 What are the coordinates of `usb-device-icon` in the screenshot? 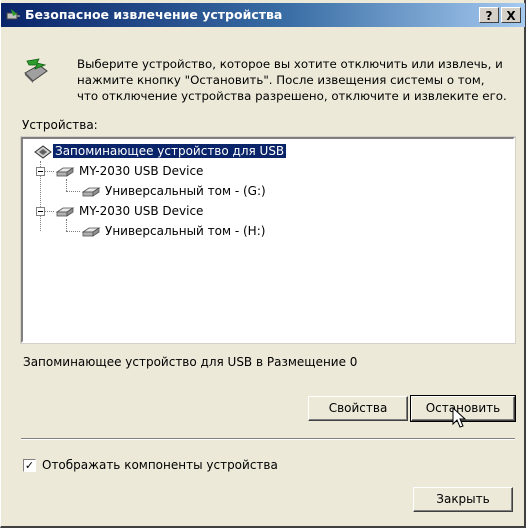 It's located at (13, 14).